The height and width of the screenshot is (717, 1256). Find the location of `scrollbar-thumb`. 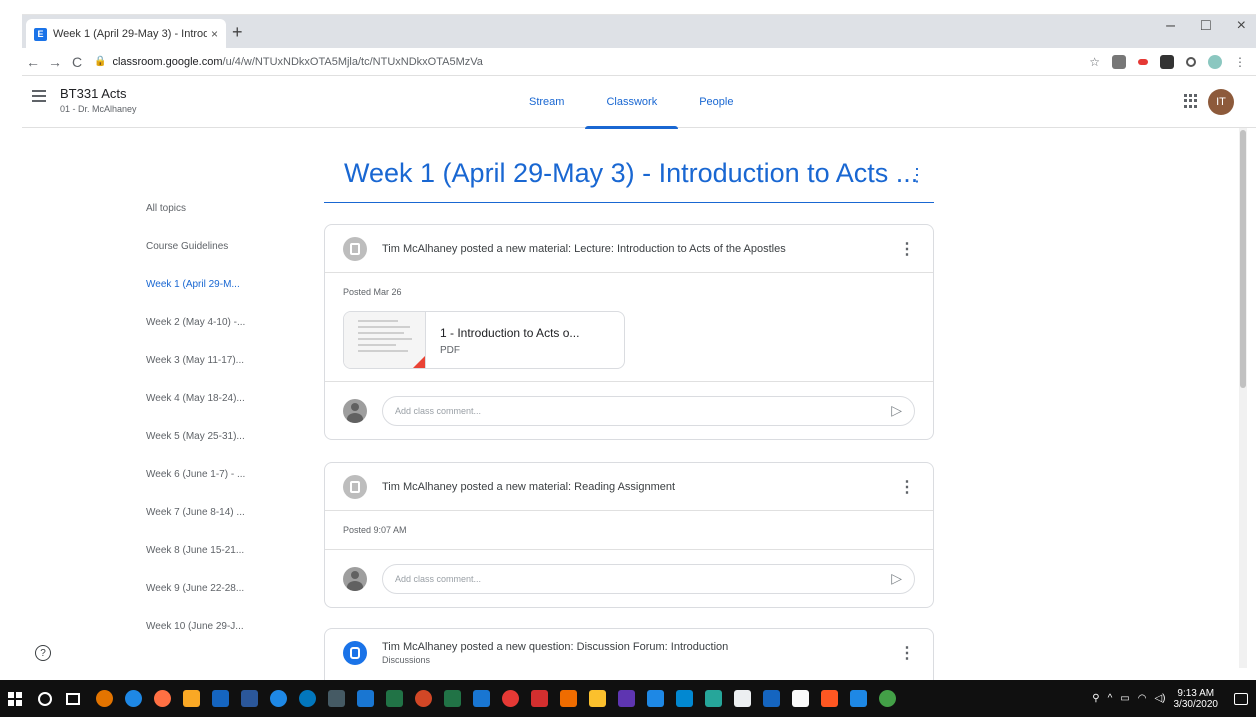

scrollbar-thumb is located at coordinates (1243, 259).